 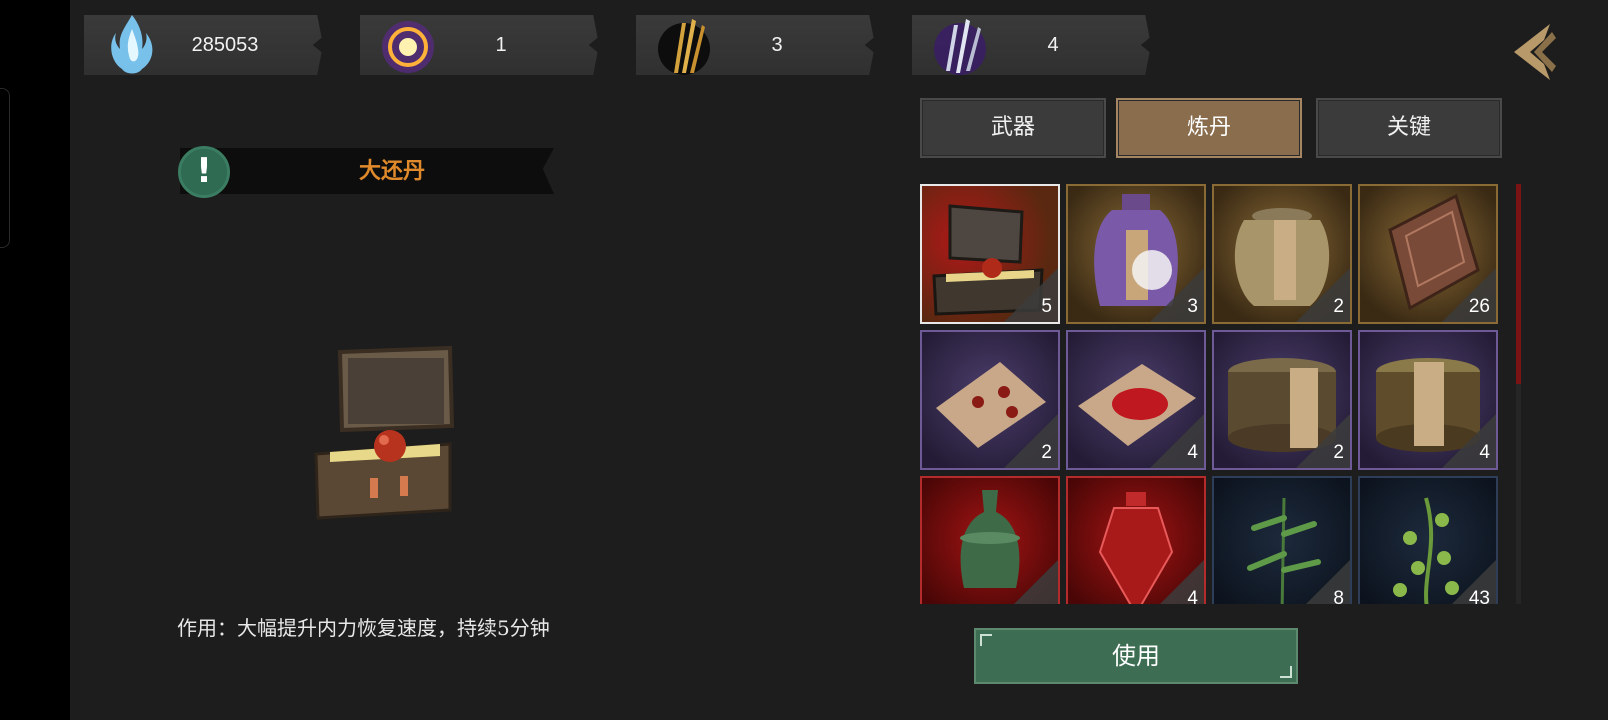 What do you see at coordinates (481, 45) in the screenshot?
I see `resource-counter-golden-orb: 1` at bounding box center [481, 45].